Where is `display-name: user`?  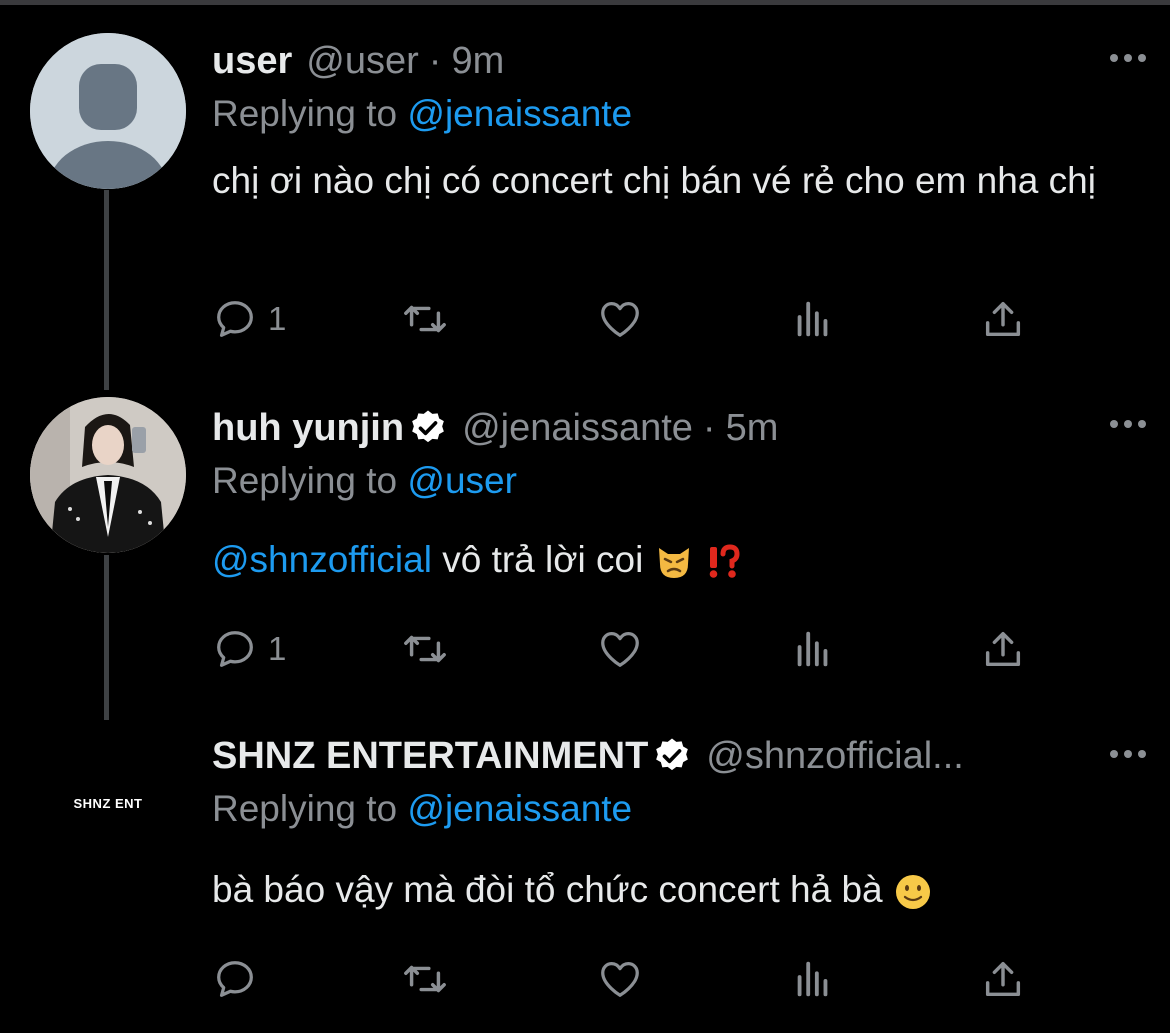 display-name: user is located at coordinates (252, 61).